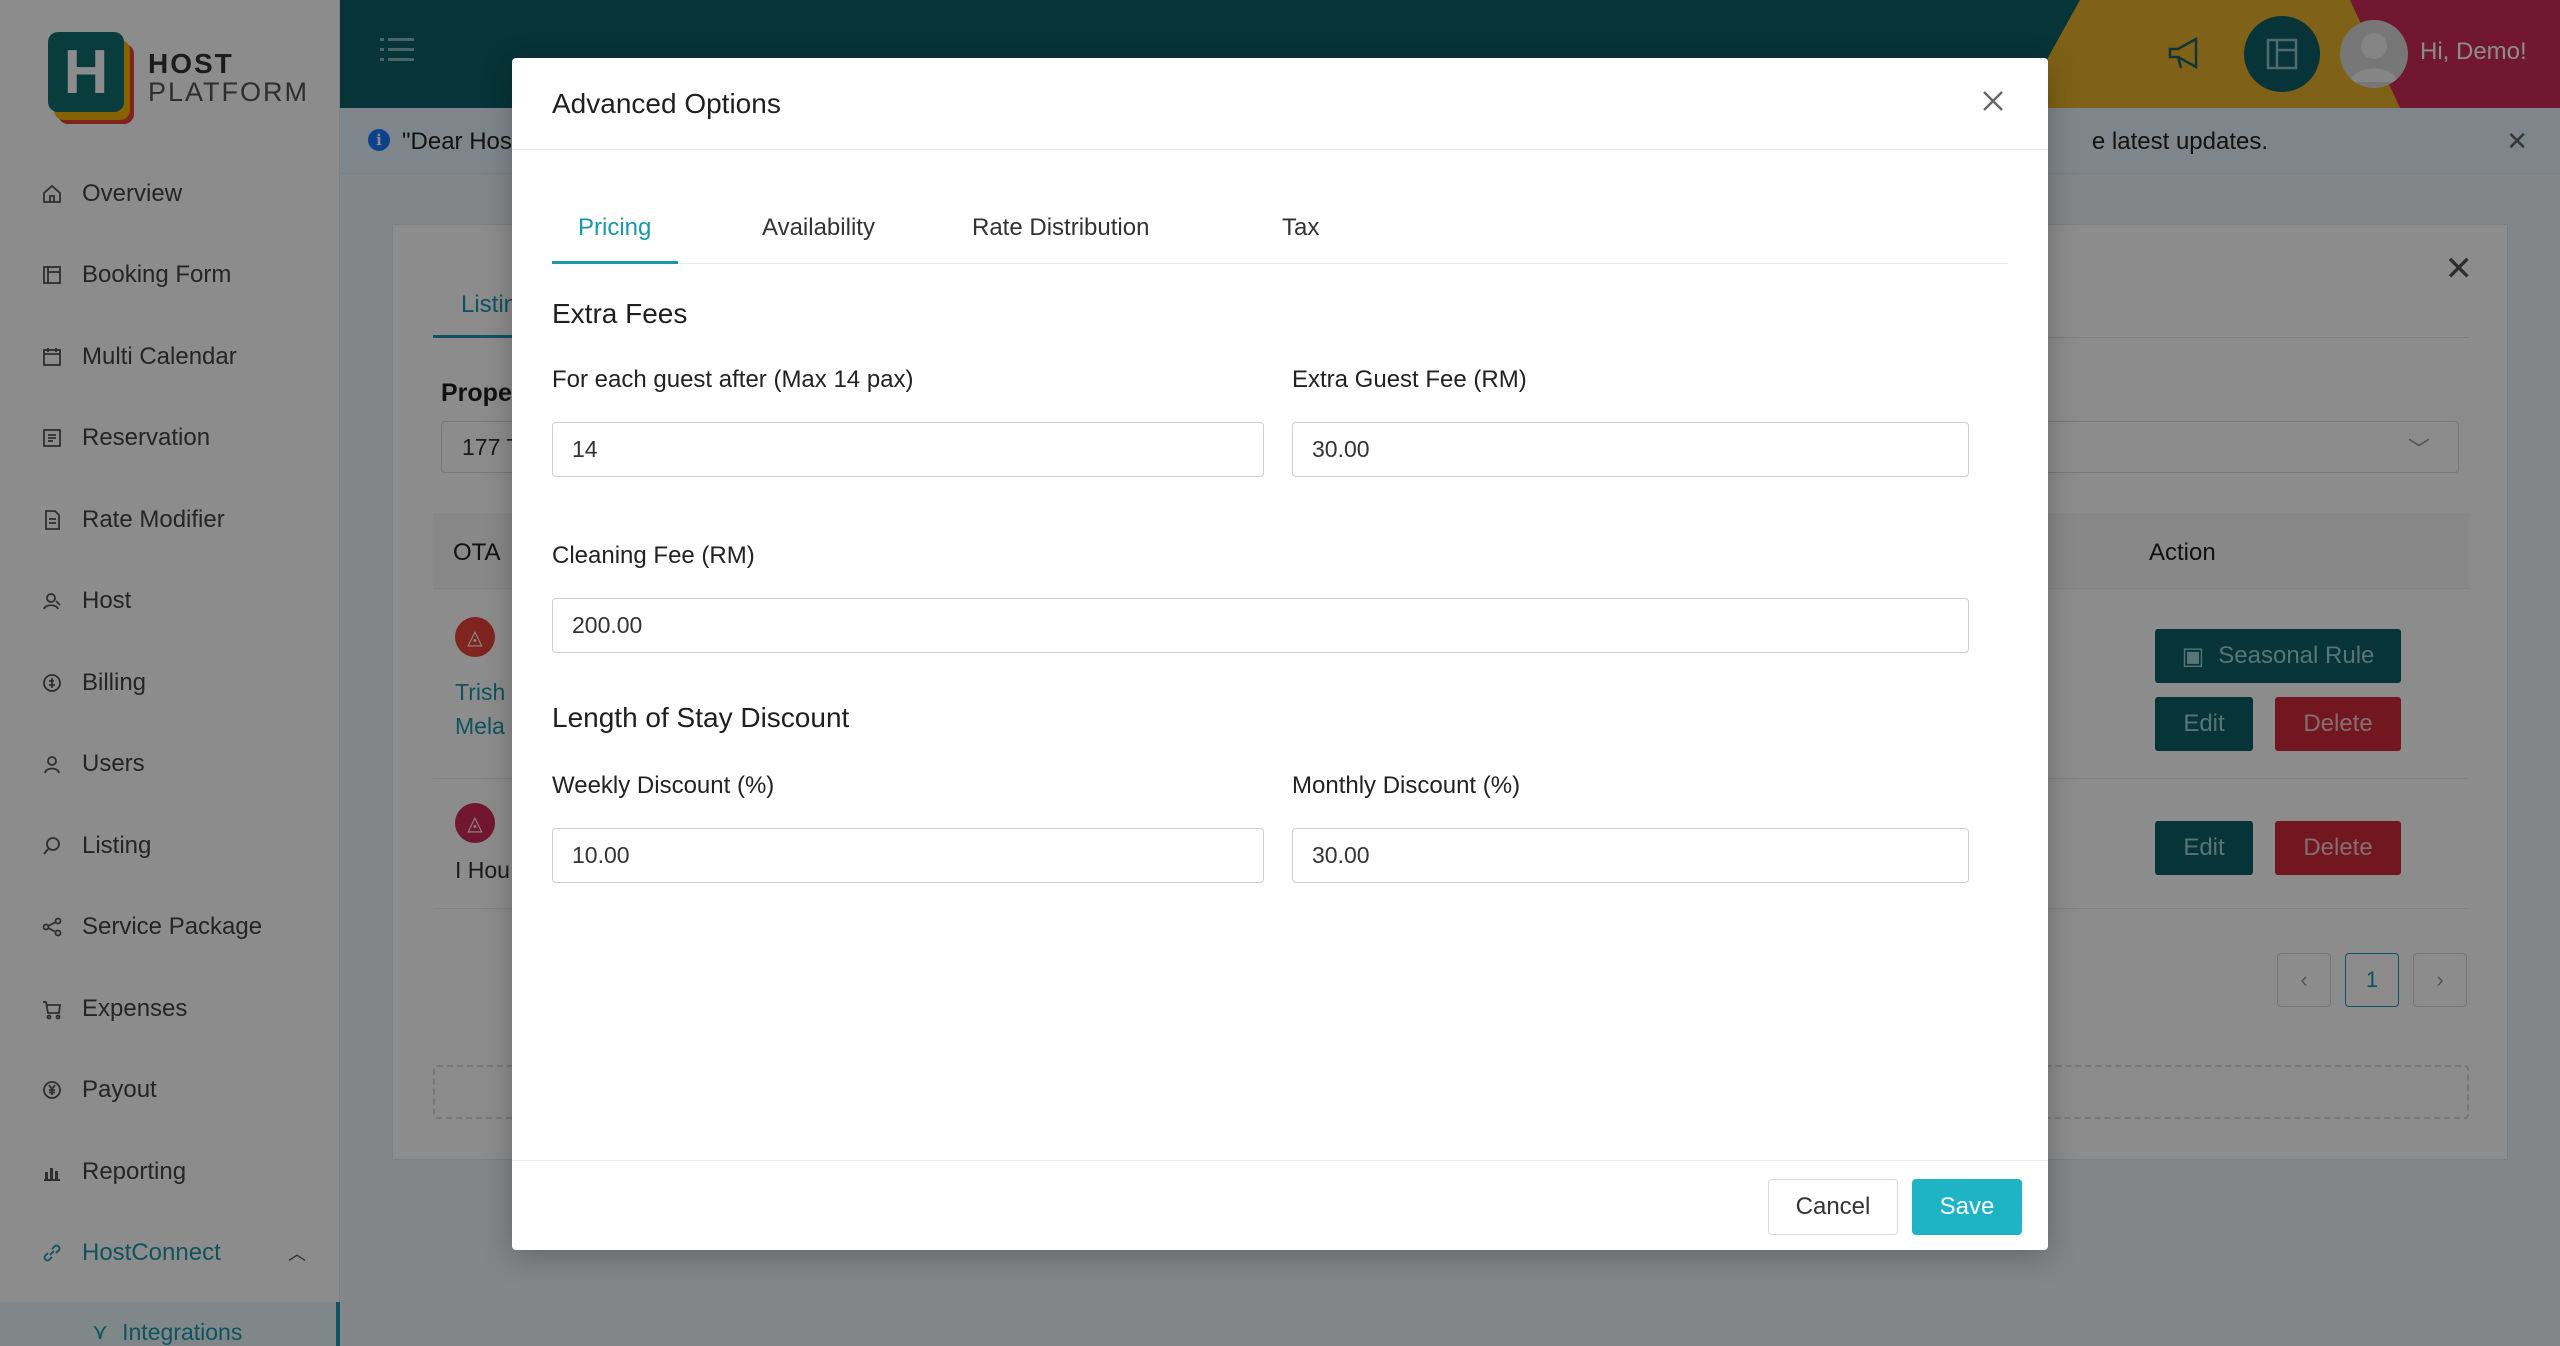 Image resolution: width=2560 pixels, height=1346 pixels. What do you see at coordinates (1060, 228) in the screenshot?
I see `tab-rate-distribution: Rate Distribution` at bounding box center [1060, 228].